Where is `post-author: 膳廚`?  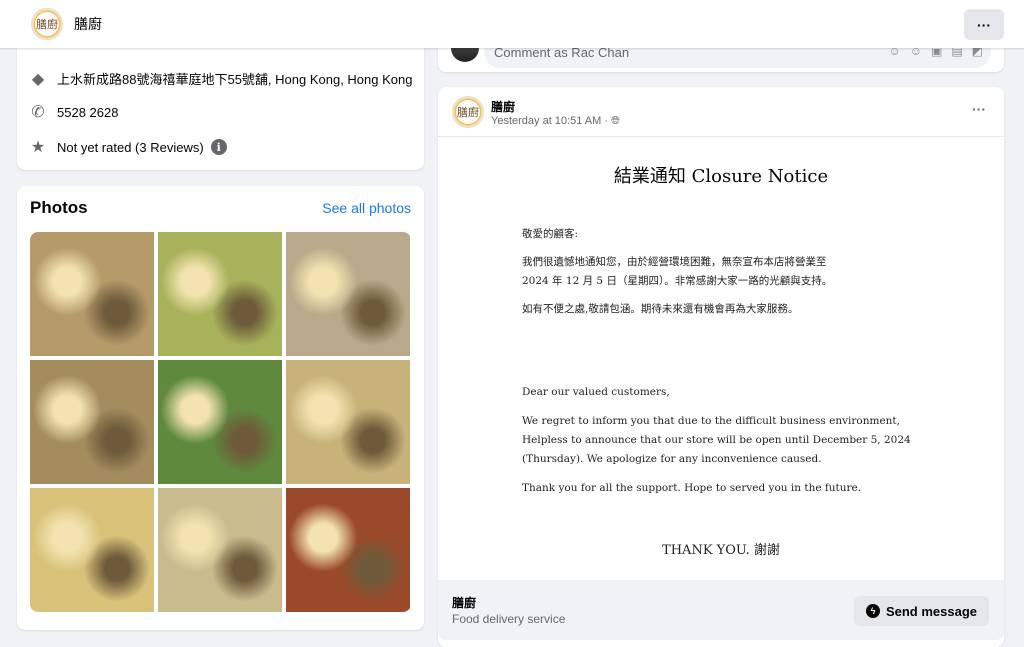
post-author: 膳廚 is located at coordinates (503, 106).